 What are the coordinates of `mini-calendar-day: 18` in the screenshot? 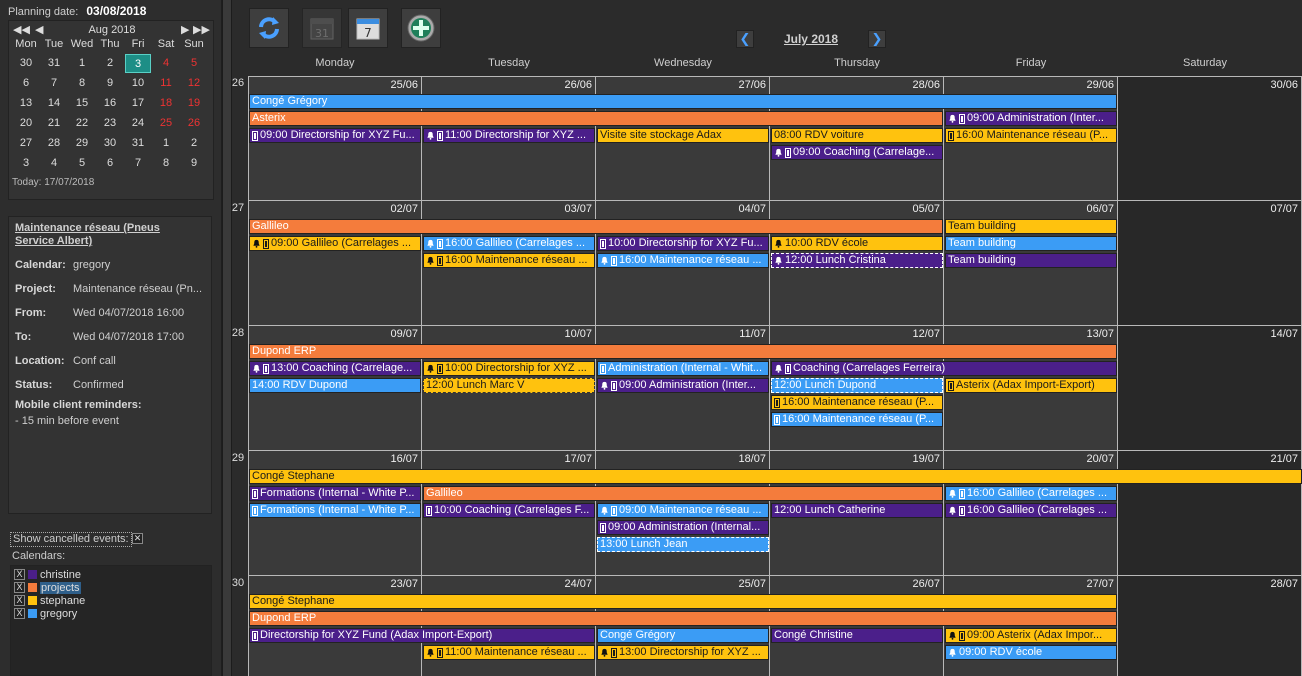 It's located at (166, 103).